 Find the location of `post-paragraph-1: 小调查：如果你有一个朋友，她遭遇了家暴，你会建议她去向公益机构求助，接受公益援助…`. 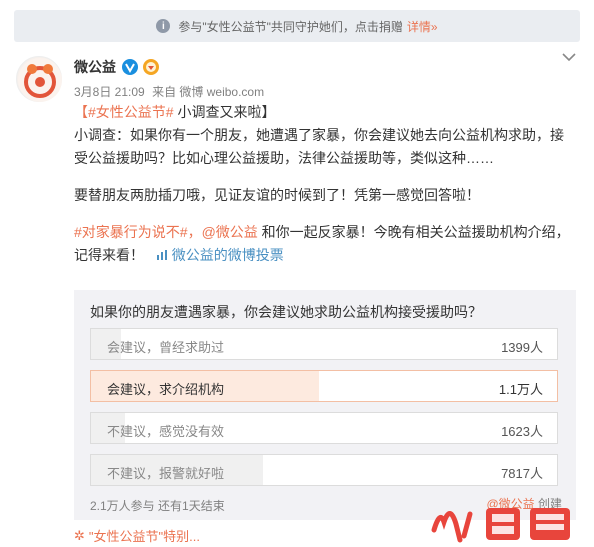

post-paragraph-1: 小调查：如果你有一个朋友，她遭遇了家暴，你会建议她去向公益机构求助，接受公益援助… is located at coordinates (319, 146).